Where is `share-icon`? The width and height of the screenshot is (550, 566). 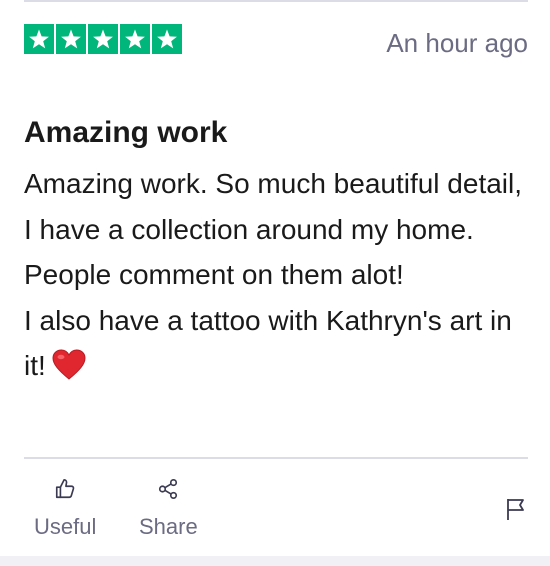
share-icon is located at coordinates (168, 492).